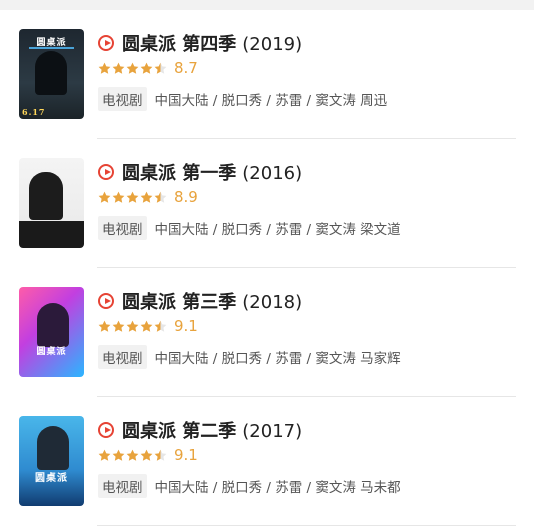 This screenshot has width=534, height=527. I want to click on show-title: 圆桌派 第三季 (2018), so click(212, 301).